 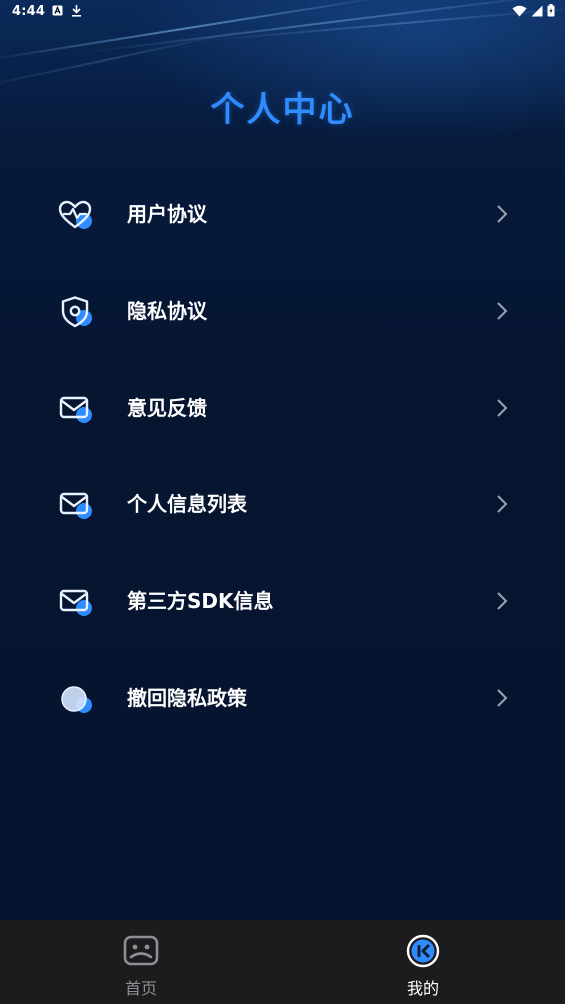 What do you see at coordinates (282, 110) in the screenshot?
I see `page-title: 个人中心` at bounding box center [282, 110].